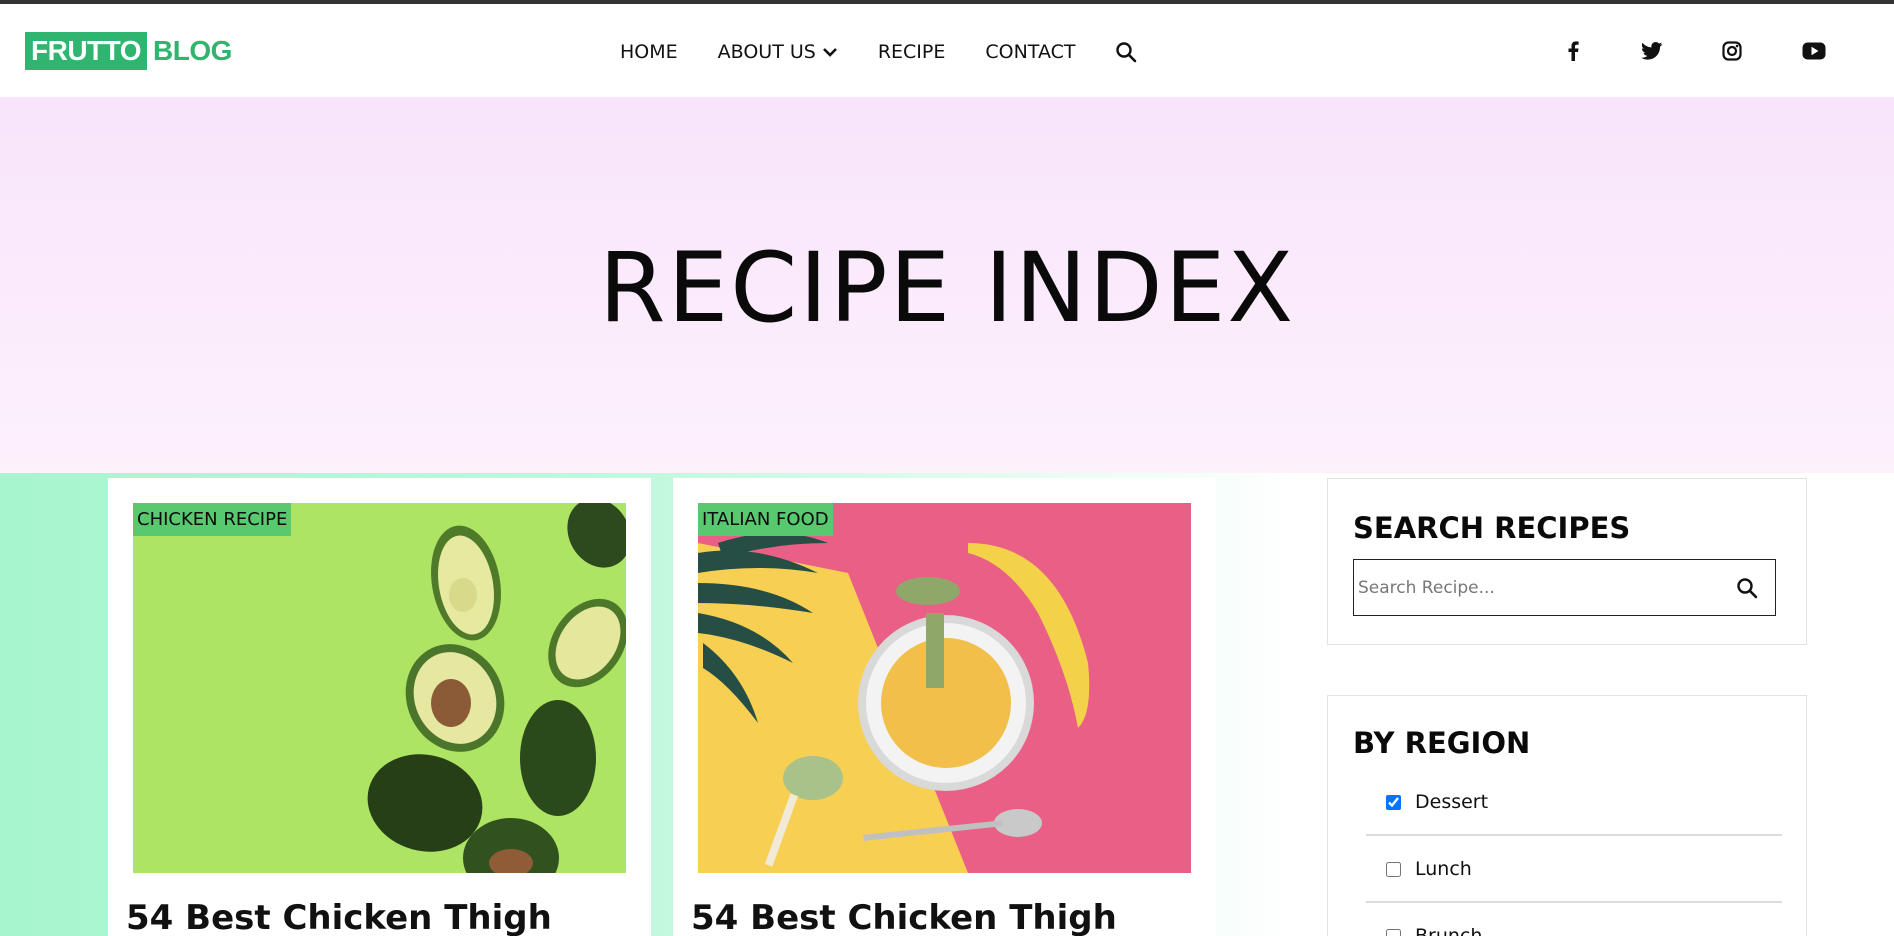  I want to click on recipe-image-avocados, so click(379, 688).